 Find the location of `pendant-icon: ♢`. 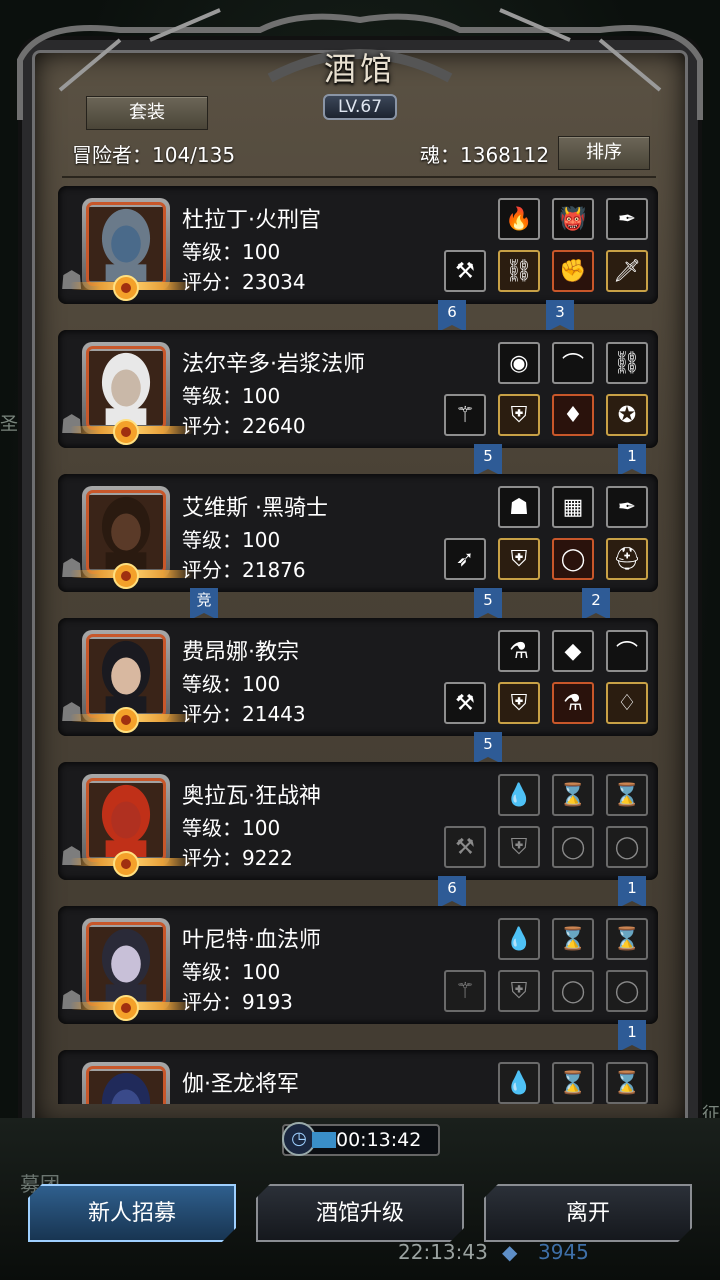

pendant-icon: ♢ is located at coordinates (627, 703).